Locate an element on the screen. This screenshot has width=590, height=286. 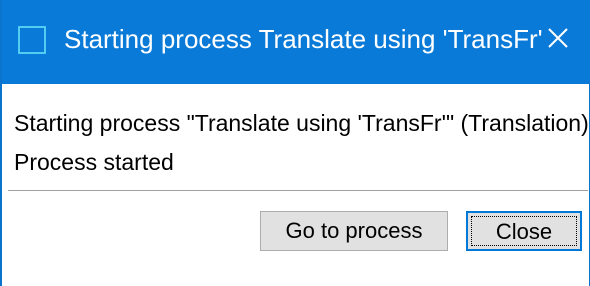
close-icon is located at coordinates (558, 38).